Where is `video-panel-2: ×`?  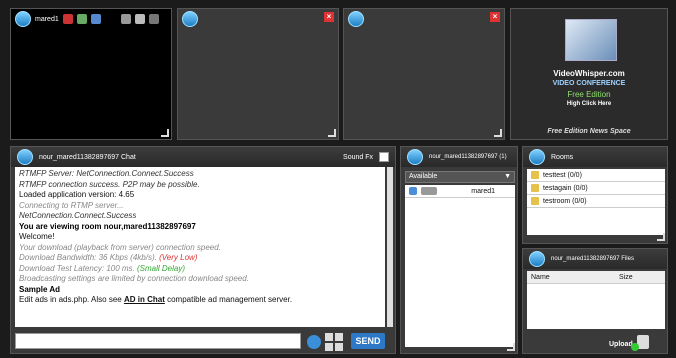 video-panel-2: × is located at coordinates (258, 74).